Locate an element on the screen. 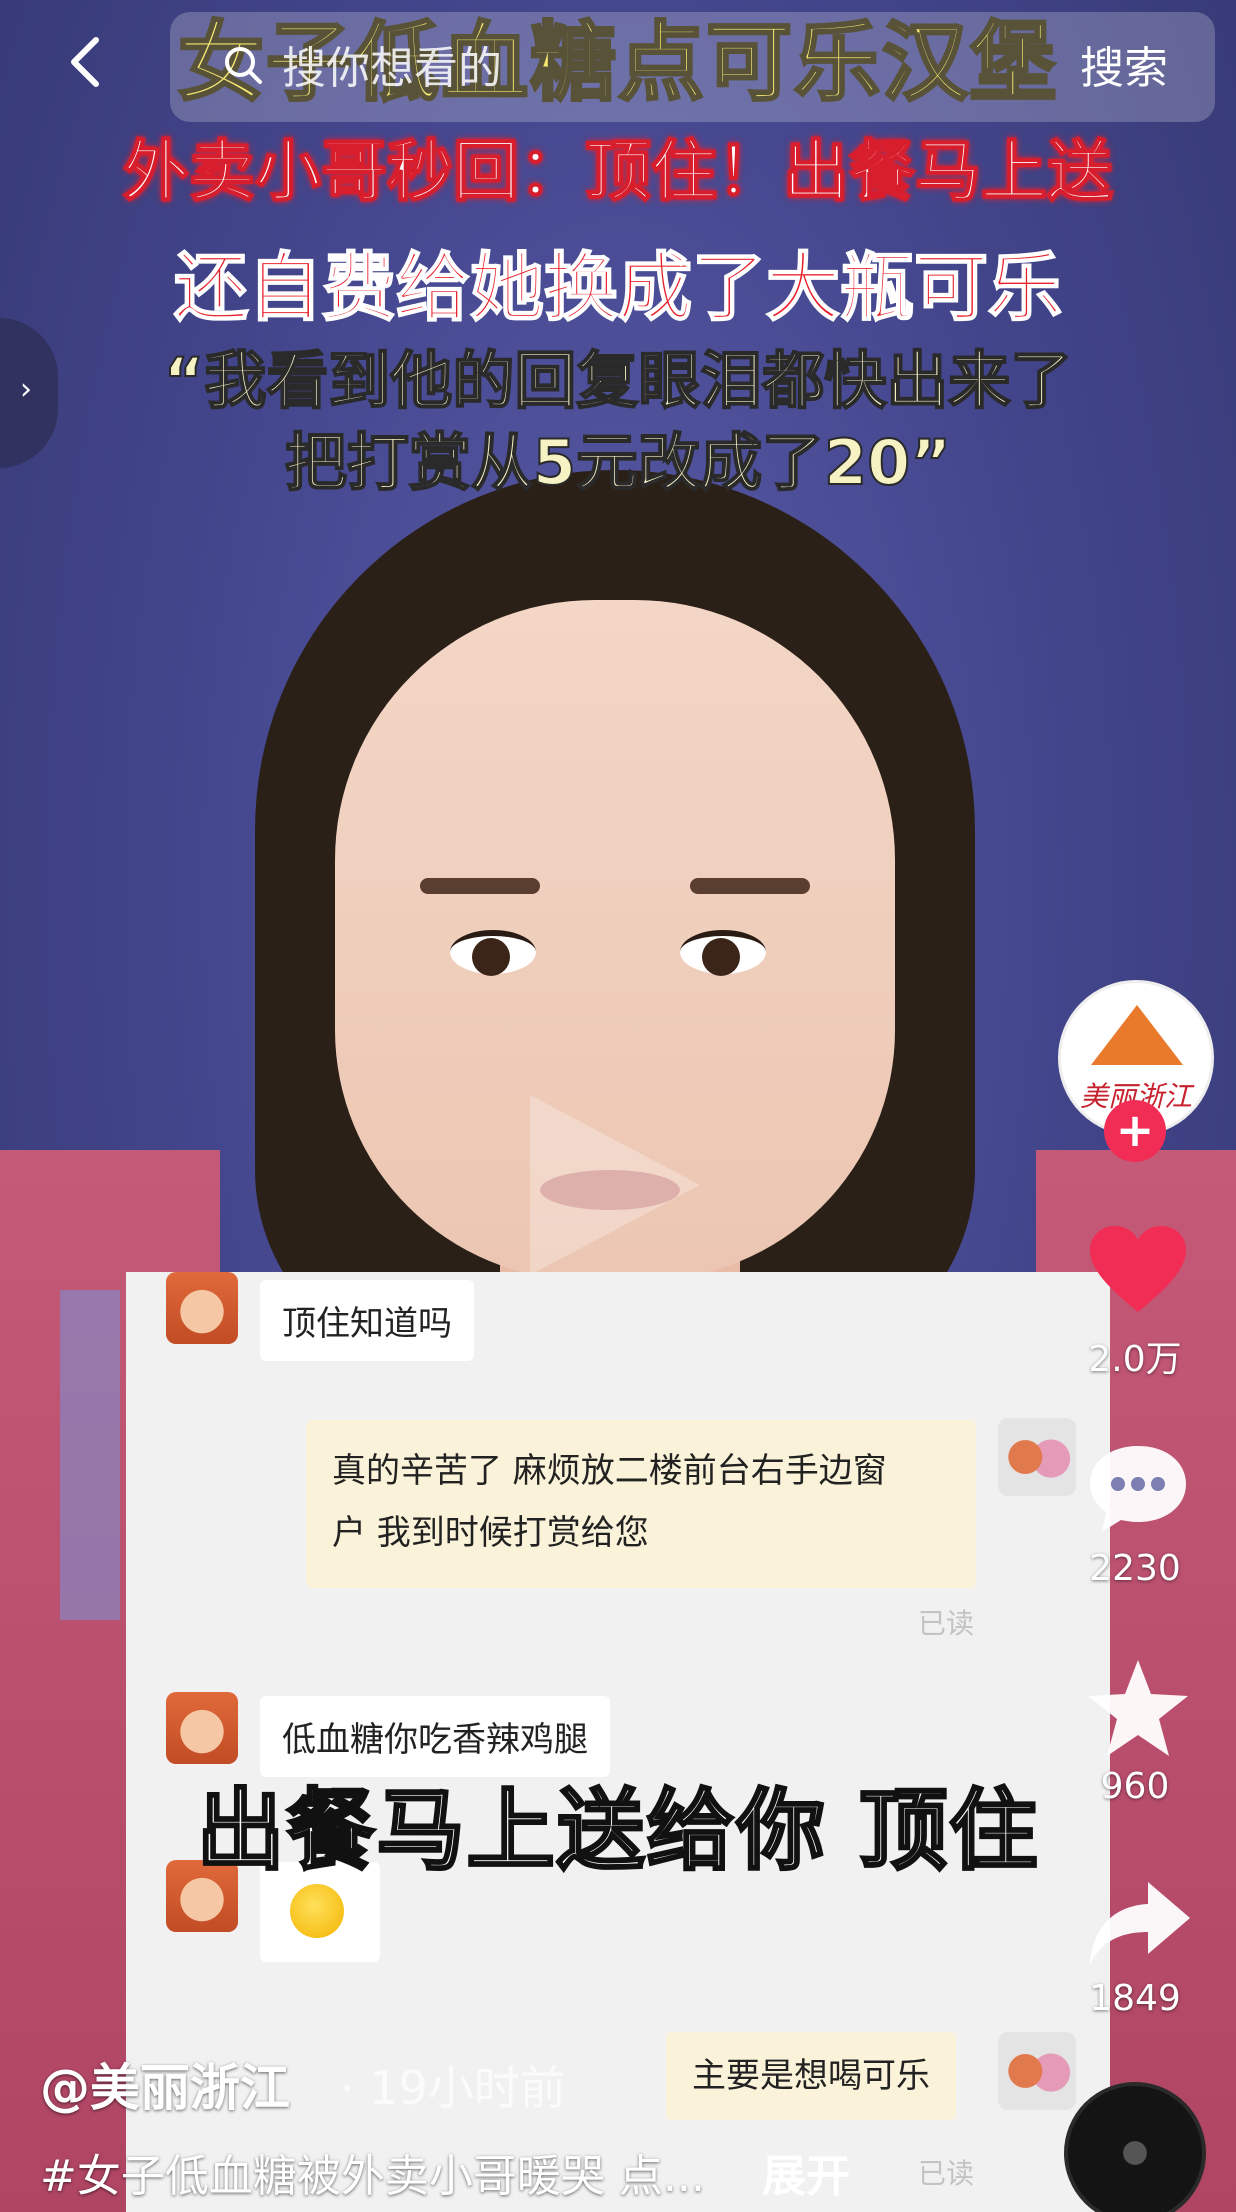 The width and height of the screenshot is (1236, 2212). follow-button: + is located at coordinates (1135, 1131).